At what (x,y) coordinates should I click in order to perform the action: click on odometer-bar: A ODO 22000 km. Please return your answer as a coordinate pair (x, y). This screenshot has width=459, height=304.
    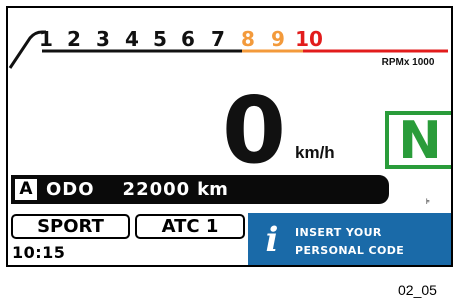
    Looking at the image, I should click on (200, 189).